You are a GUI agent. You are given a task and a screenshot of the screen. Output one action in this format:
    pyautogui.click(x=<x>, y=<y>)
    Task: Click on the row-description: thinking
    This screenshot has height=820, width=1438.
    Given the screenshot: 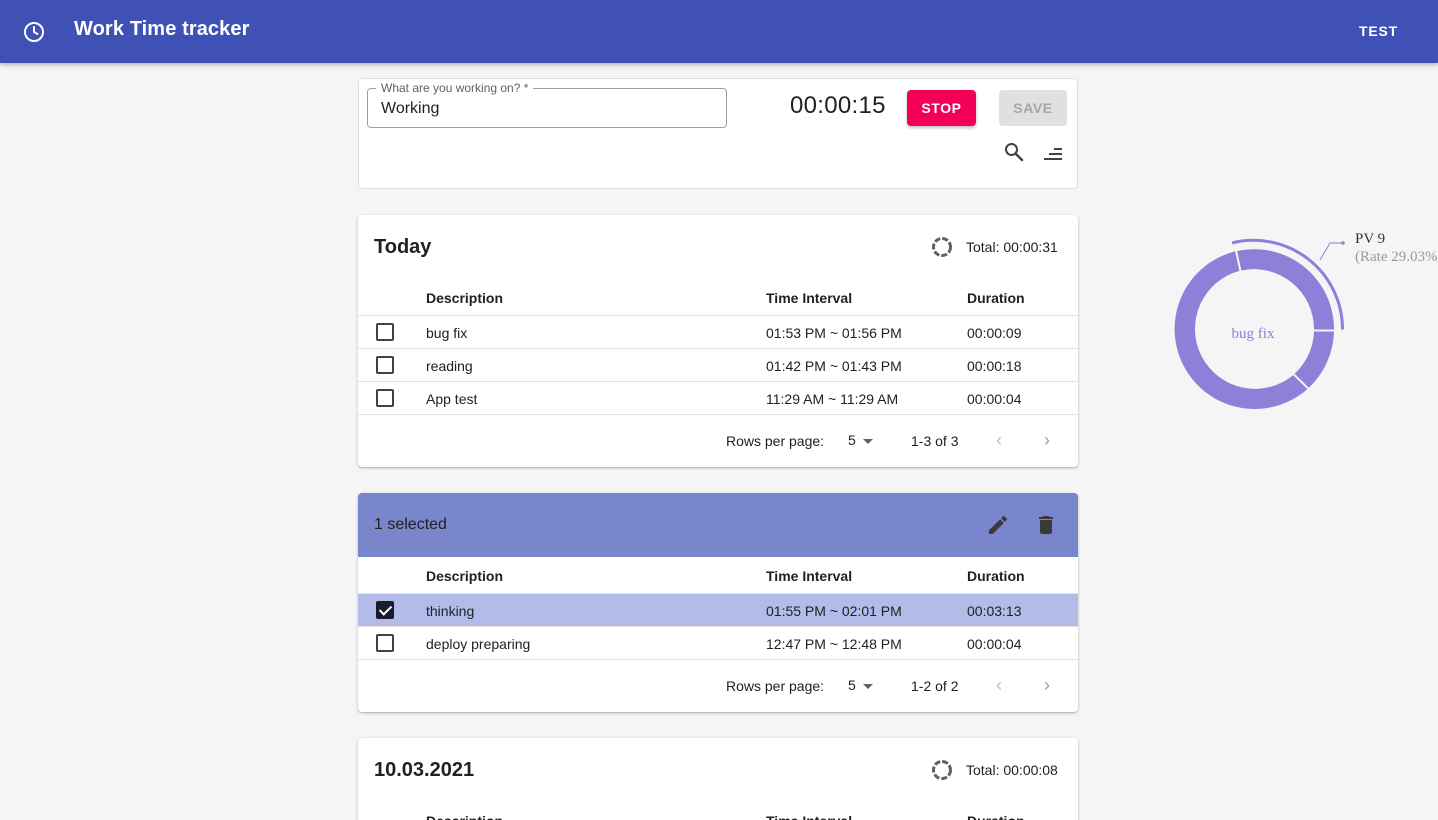 What is the action you would take?
    pyautogui.click(x=450, y=611)
    